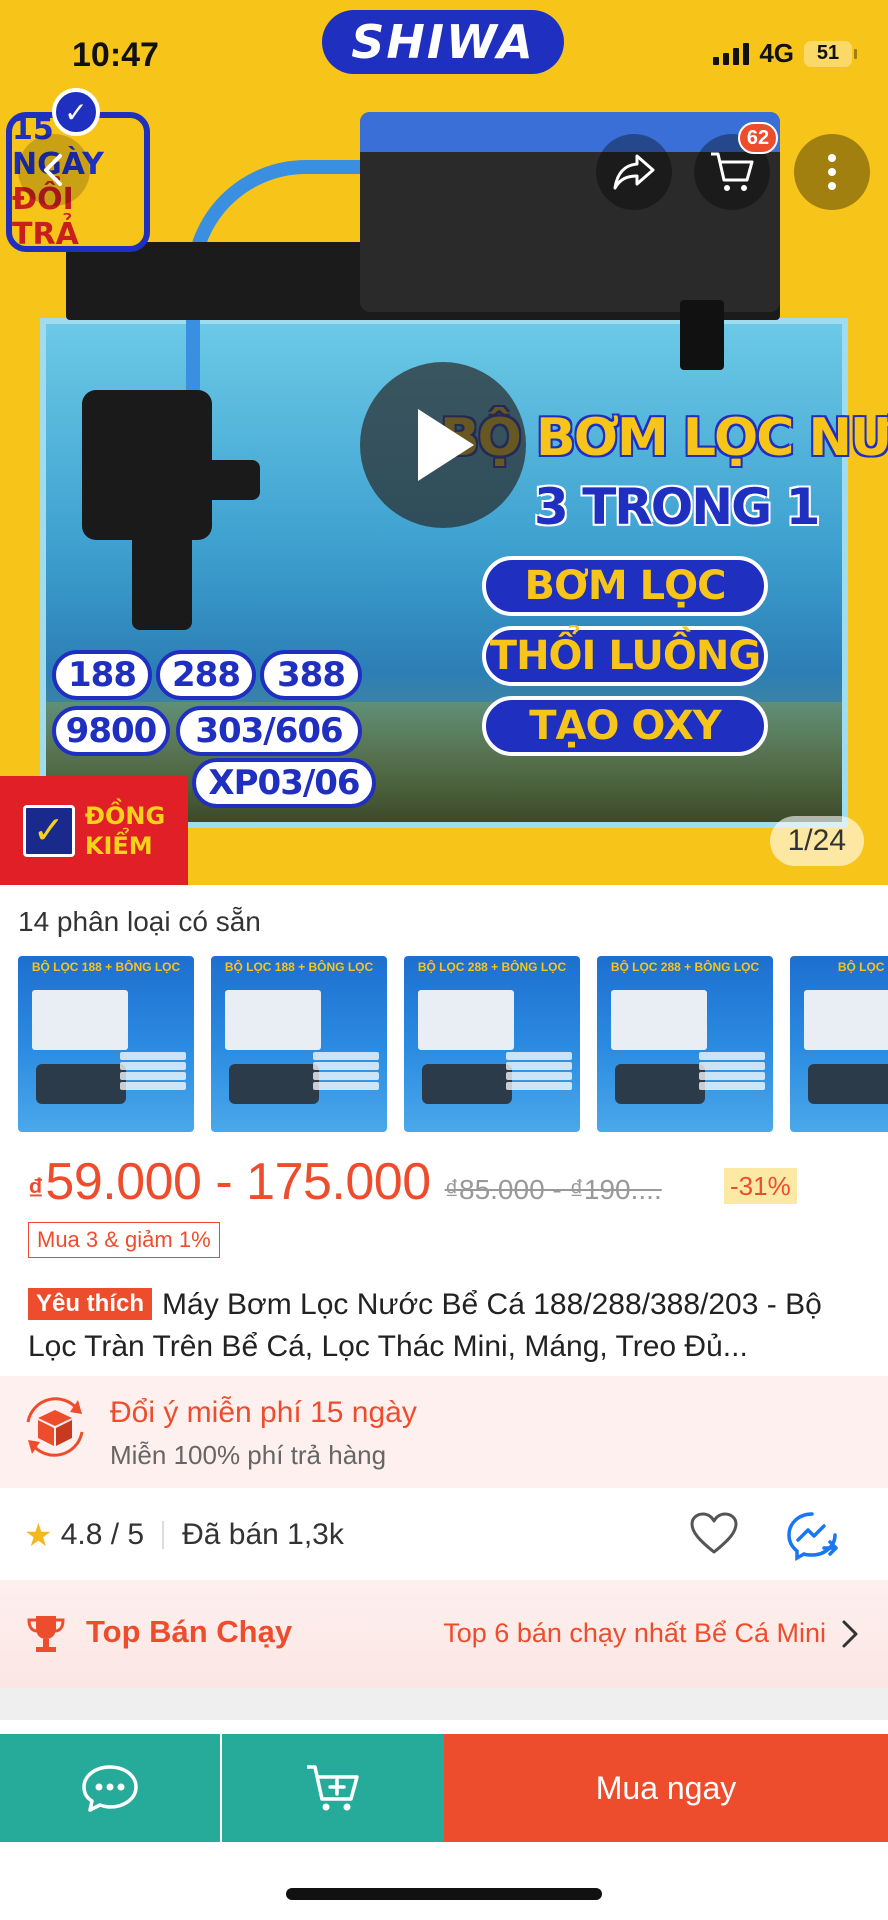 The image size is (888, 1920). What do you see at coordinates (189, 1631) in the screenshot?
I see `top-seller-label: Top Bán Chạy` at bounding box center [189, 1631].